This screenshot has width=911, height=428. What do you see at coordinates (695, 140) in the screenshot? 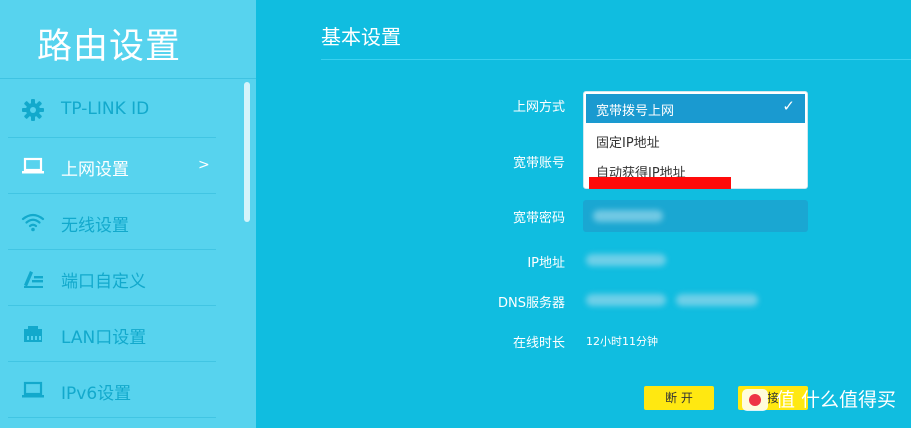
I see `wan-mode-select: 宽带拨号上网 ✓ 固定IP地址 自动获得IP地址` at bounding box center [695, 140].